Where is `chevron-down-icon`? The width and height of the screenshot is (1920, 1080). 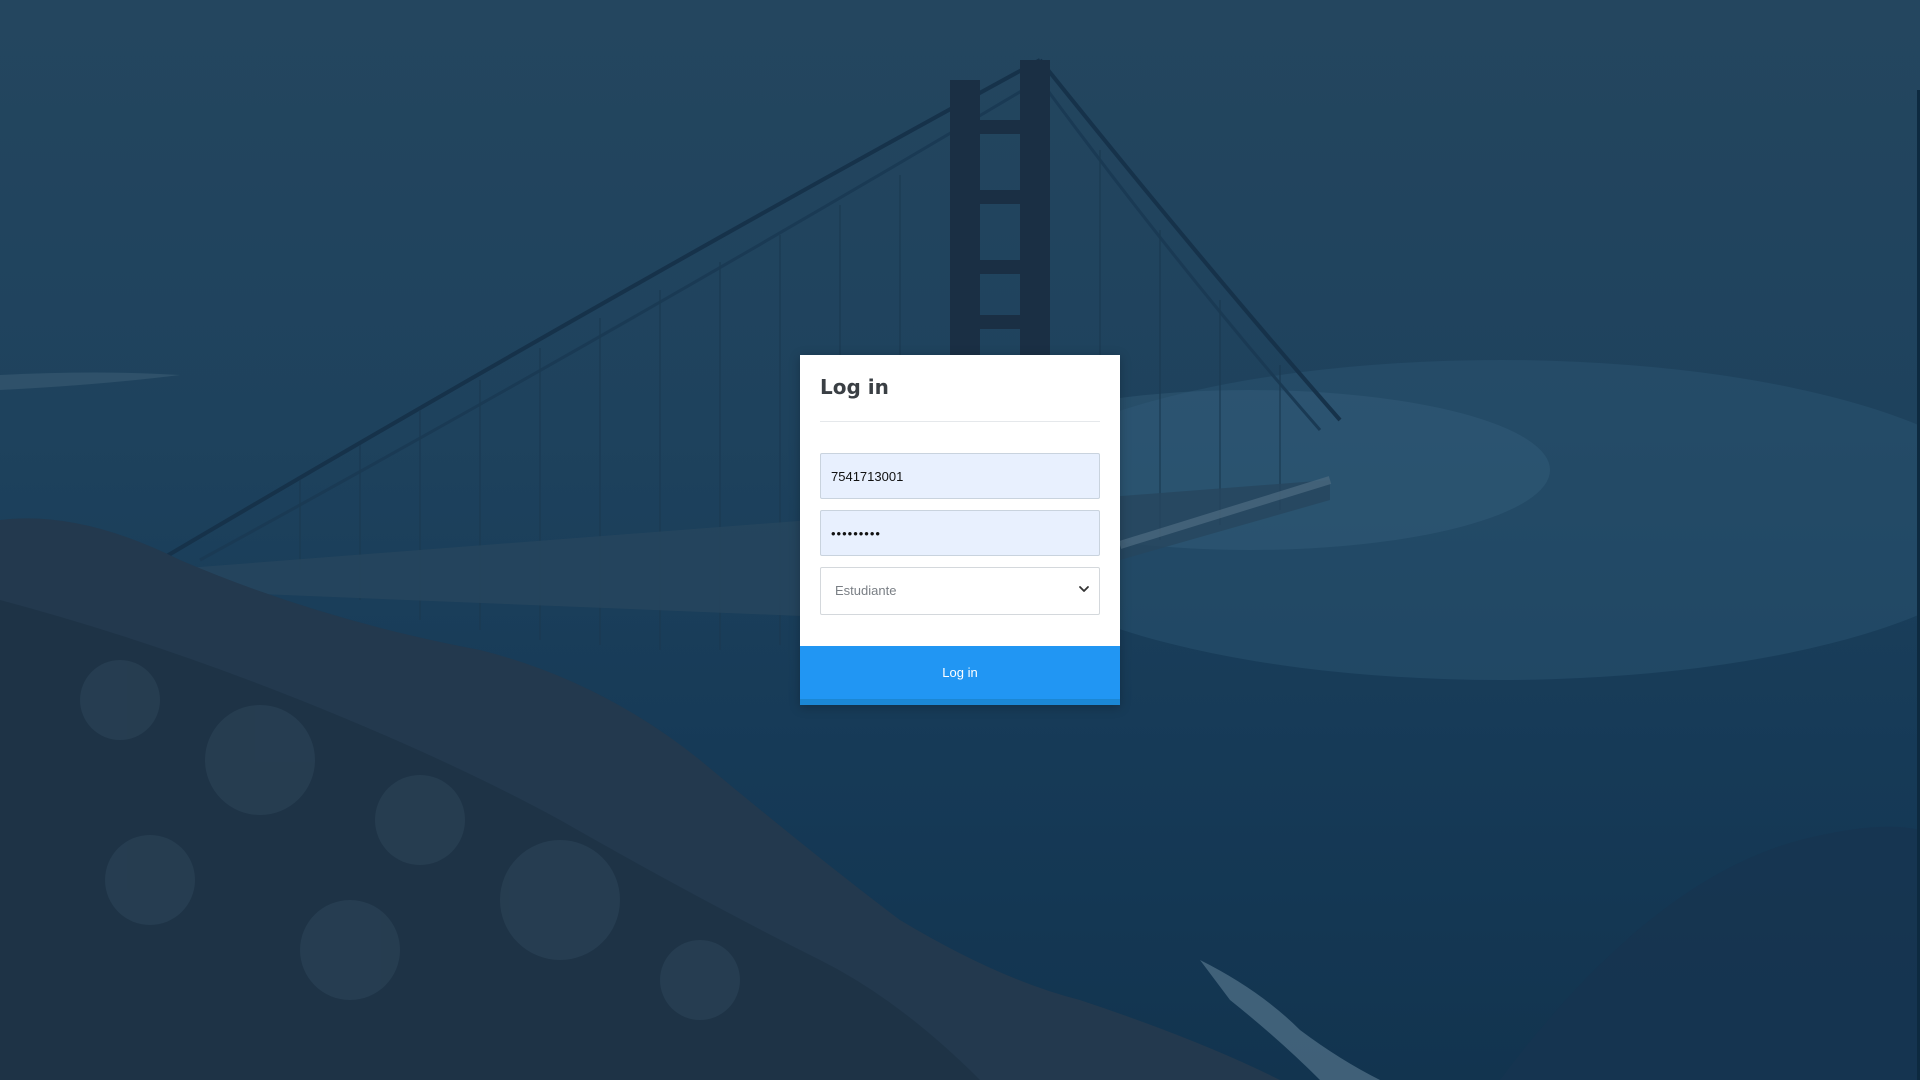 chevron-down-icon is located at coordinates (1084, 589).